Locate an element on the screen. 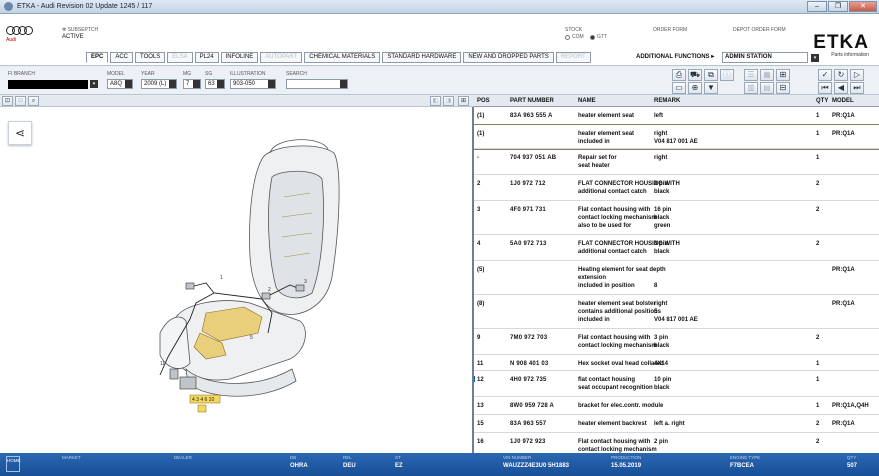  col-part-number: PART NUMBER is located at coordinates (532, 101).